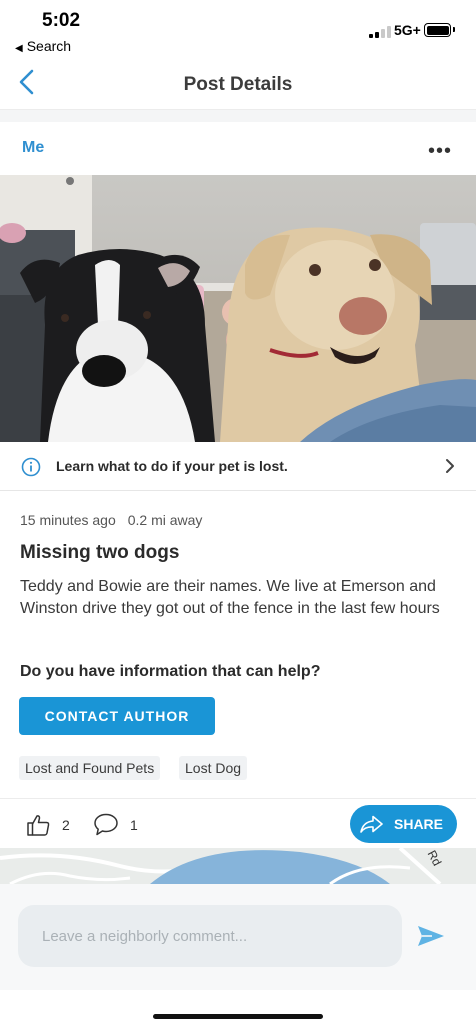  I want to click on tag-lost-and-found-pets: Lost and Found Pets, so click(90, 768).